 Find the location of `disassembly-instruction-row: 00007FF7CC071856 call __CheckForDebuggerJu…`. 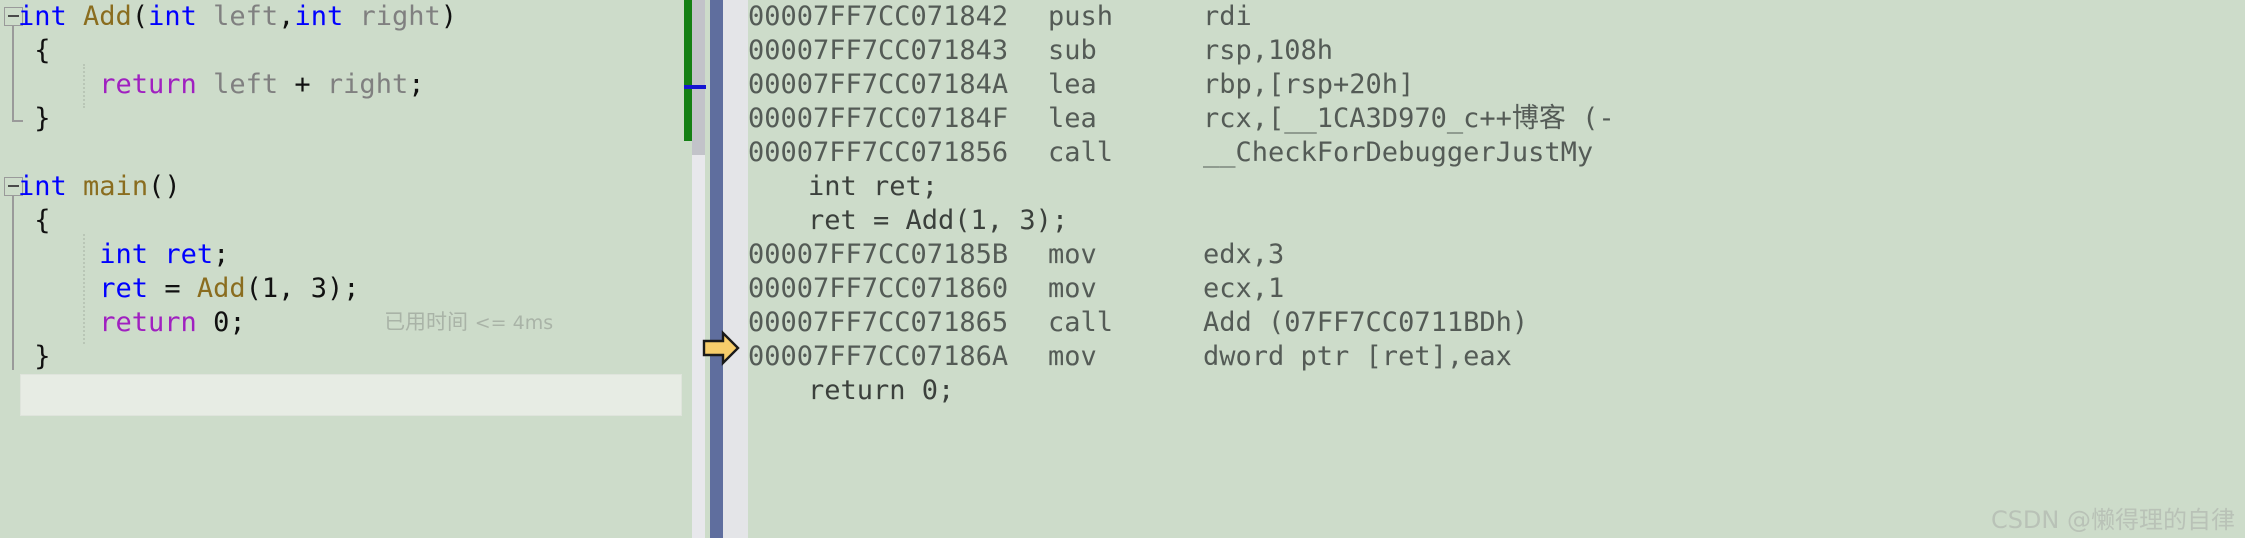

disassembly-instruction-row: 00007FF7CC071856 call __CheckForDebuggerJu… is located at coordinates (1496, 153).